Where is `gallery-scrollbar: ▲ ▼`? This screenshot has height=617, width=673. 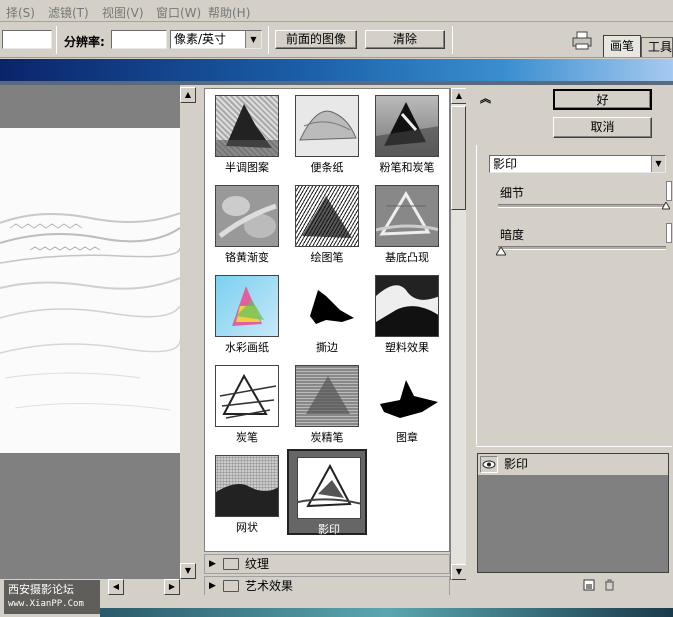 gallery-scrollbar: ▲ ▼ is located at coordinates (458, 334).